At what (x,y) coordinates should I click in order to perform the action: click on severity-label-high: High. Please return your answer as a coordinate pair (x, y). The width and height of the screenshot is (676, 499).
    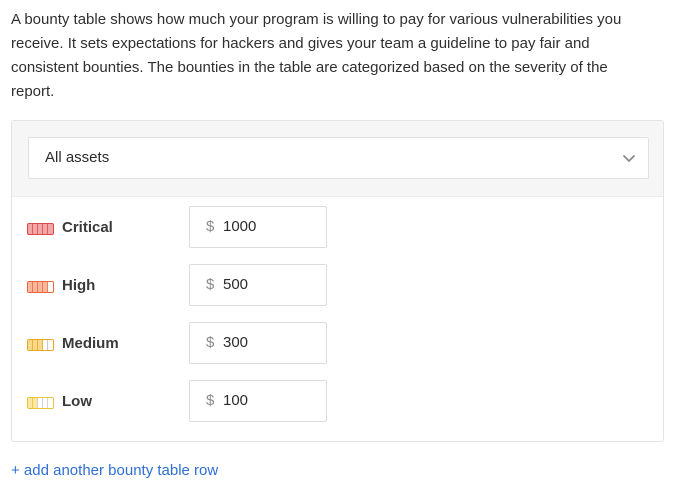
    Looking at the image, I should click on (79, 285).